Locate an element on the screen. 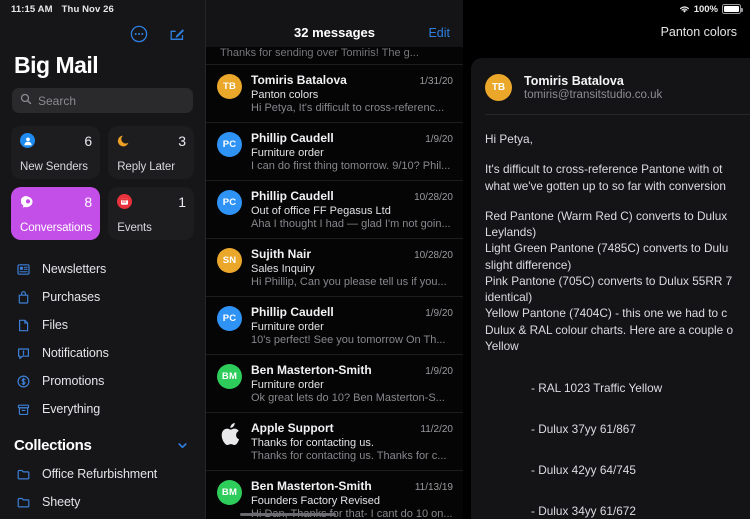 The image size is (750, 519). detail-title: Panton colors is located at coordinates (698, 32).